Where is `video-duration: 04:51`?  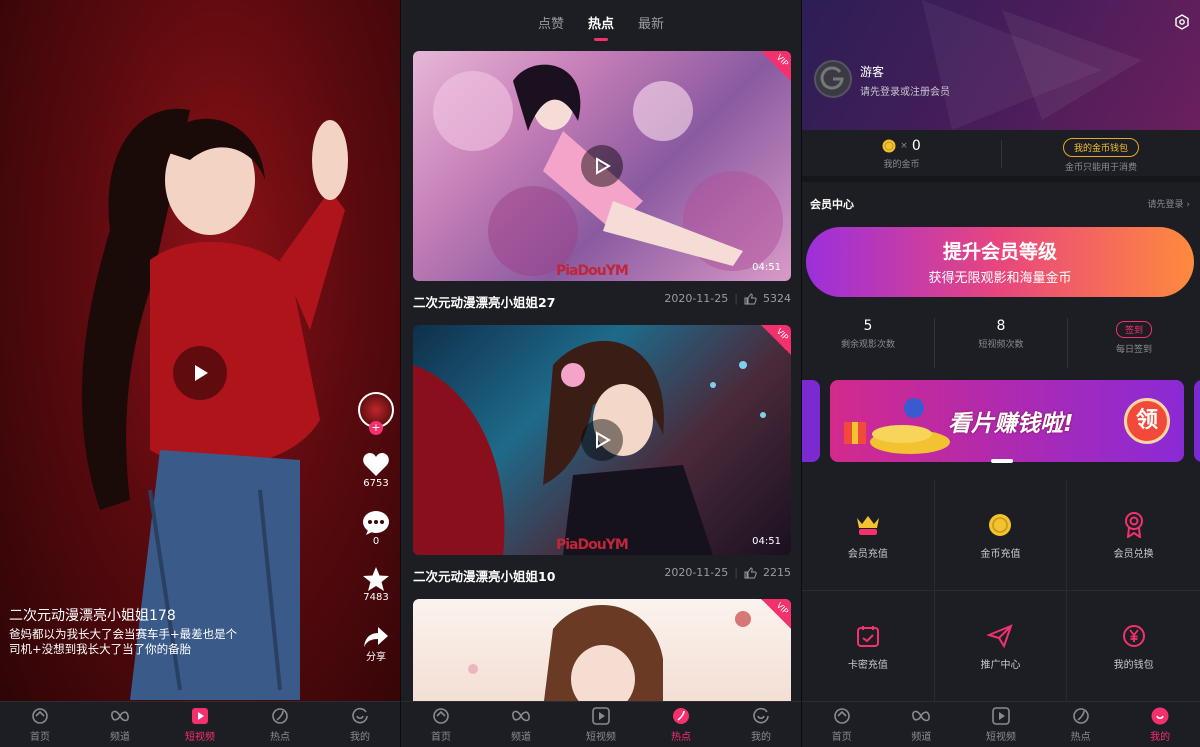 video-duration: 04:51 is located at coordinates (766, 267).